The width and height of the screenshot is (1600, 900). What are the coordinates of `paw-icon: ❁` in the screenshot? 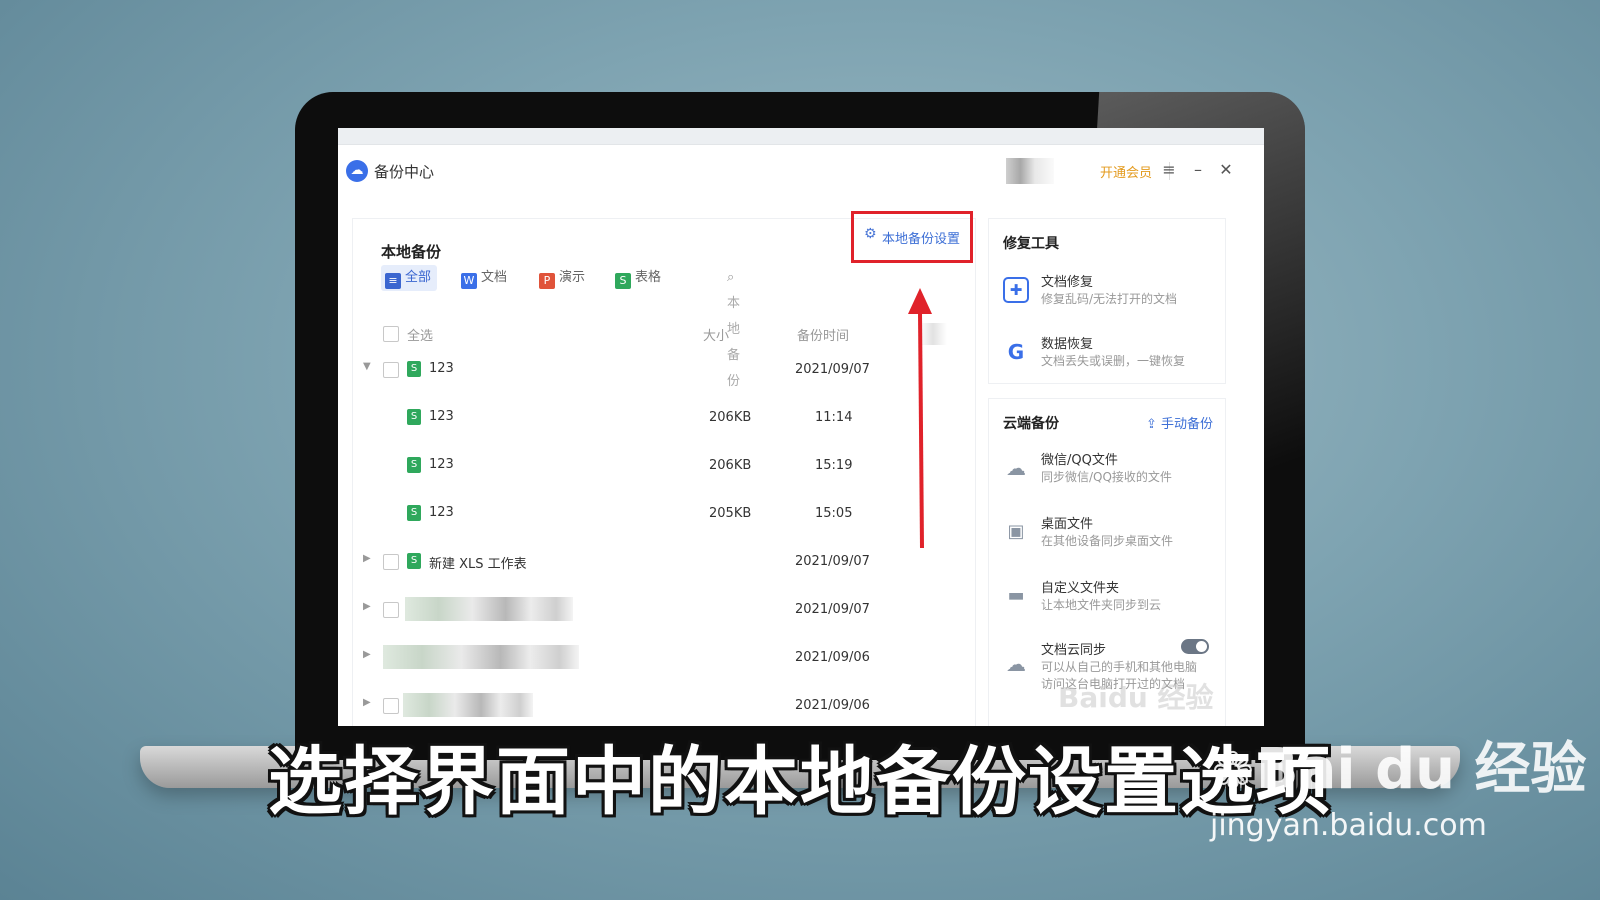 It's located at (1233, 771).